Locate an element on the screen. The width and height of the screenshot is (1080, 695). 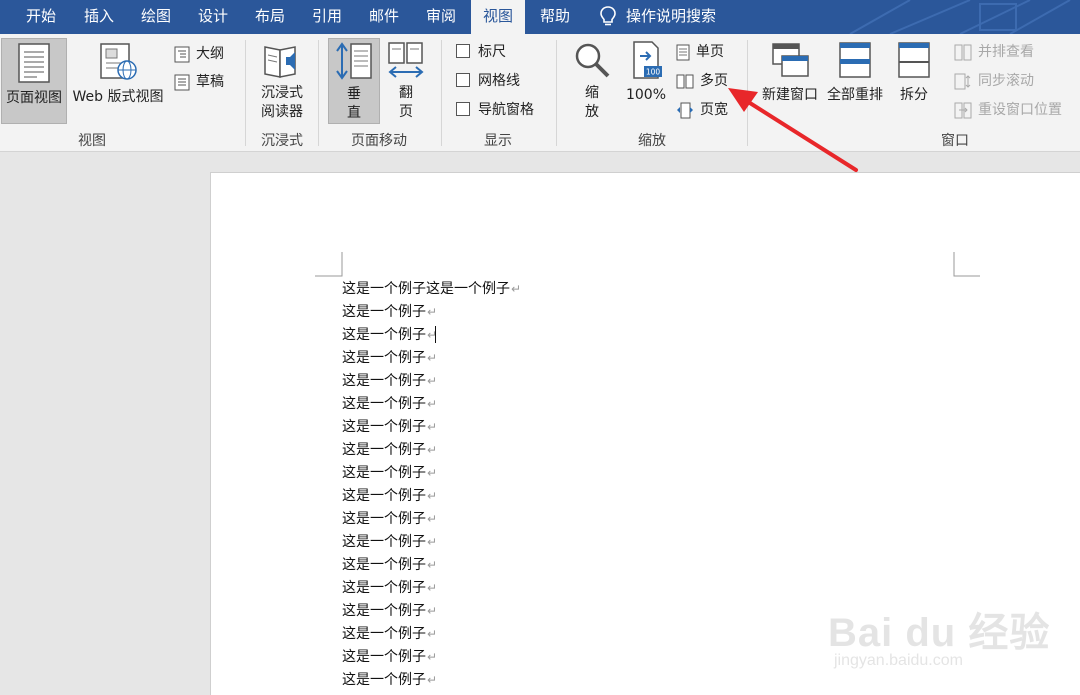
text-cursor is located at coordinates (435, 334).